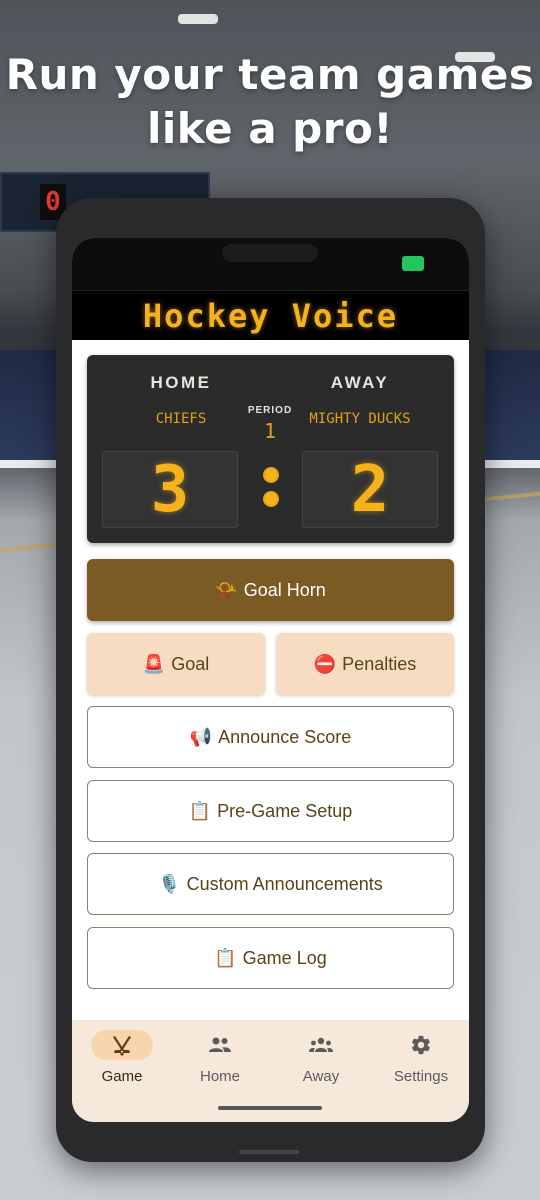 The height and width of the screenshot is (1200, 540). I want to click on custom-announcements-label: Custom Announcements, so click(284, 883).